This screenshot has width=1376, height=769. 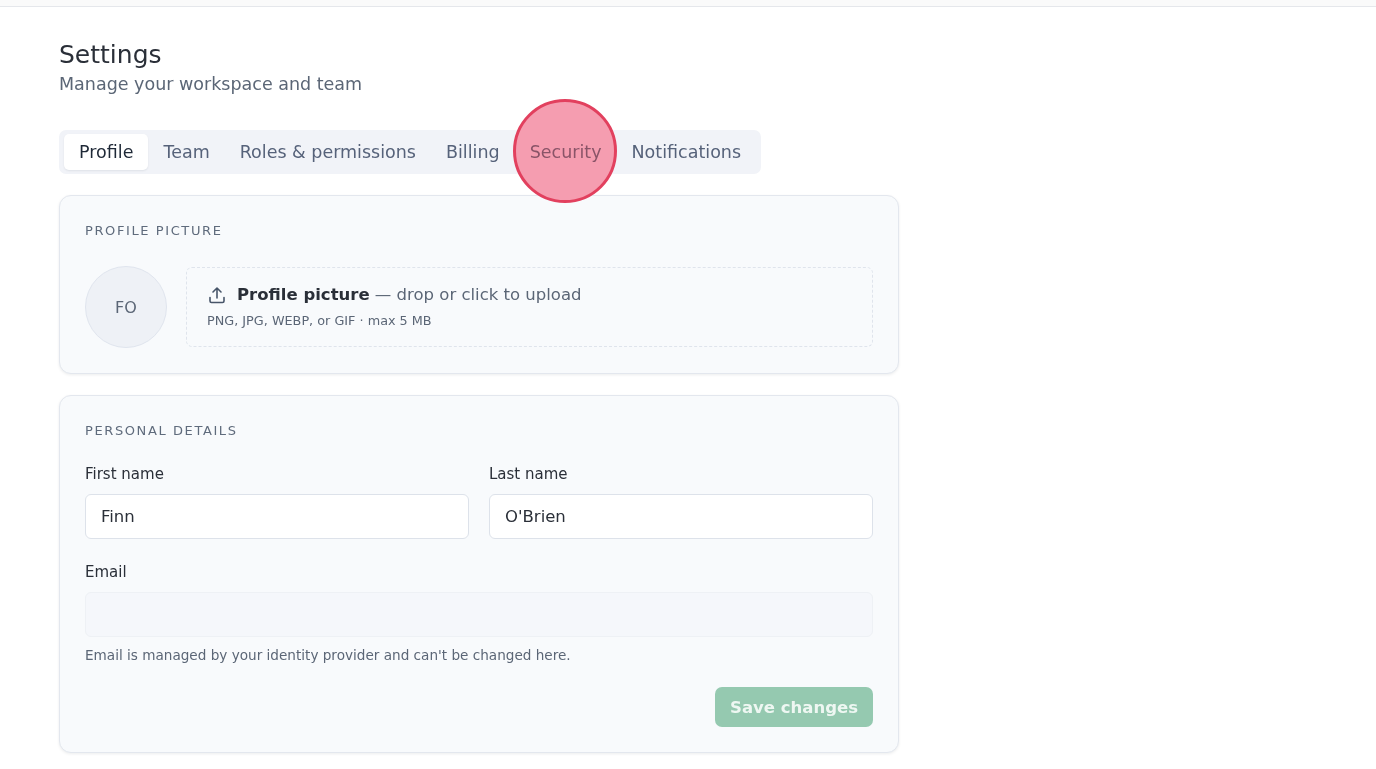 What do you see at coordinates (320, 321) in the screenshot?
I see `upload-formats-hint: PNG, JPG, WEBP, or GIF · max 5 MB` at bounding box center [320, 321].